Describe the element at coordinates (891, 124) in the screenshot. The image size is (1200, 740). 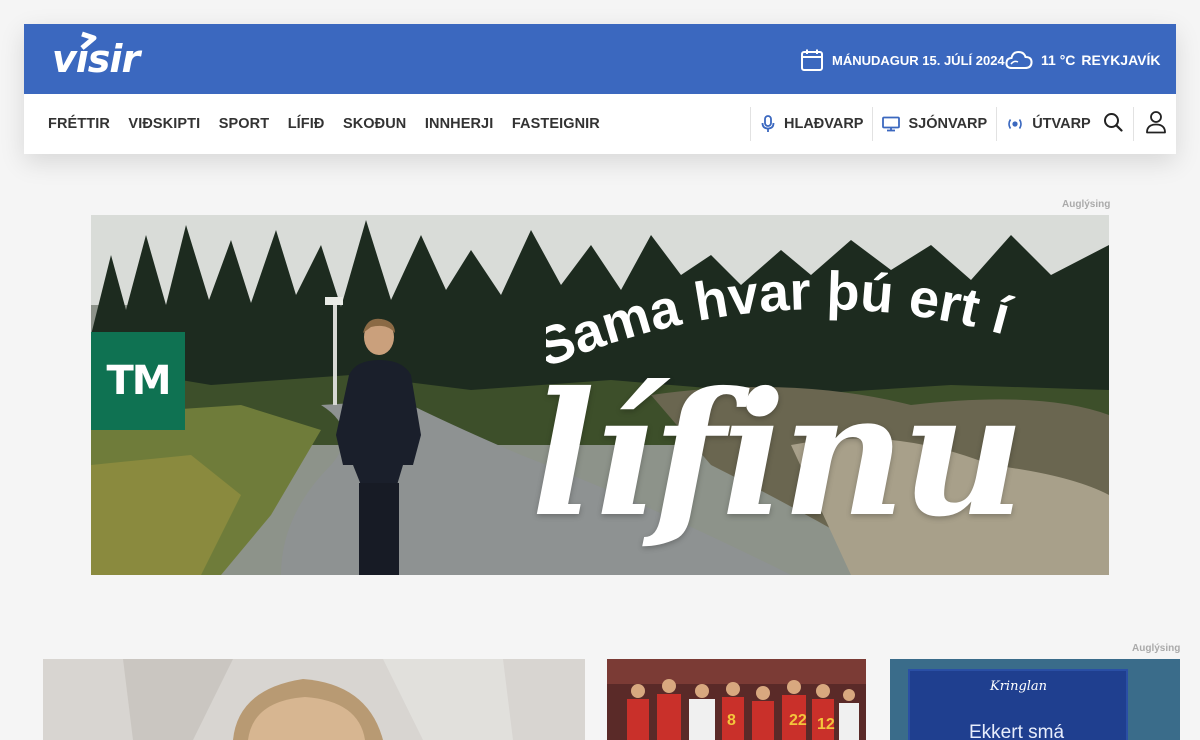
I see `monitor-icon` at that location.